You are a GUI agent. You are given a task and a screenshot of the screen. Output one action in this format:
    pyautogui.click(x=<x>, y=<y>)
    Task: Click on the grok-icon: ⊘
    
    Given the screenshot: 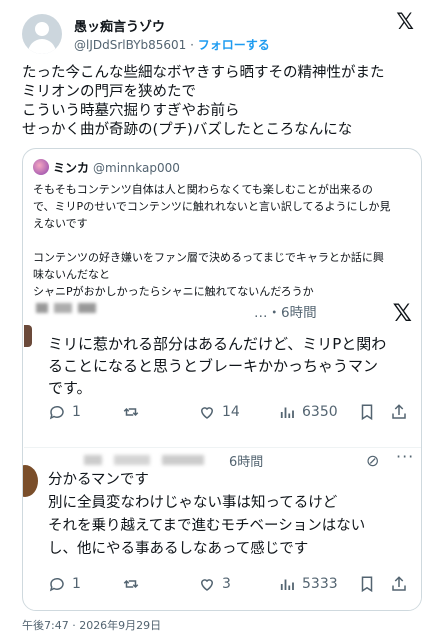 What is the action you would take?
    pyautogui.click(x=373, y=460)
    